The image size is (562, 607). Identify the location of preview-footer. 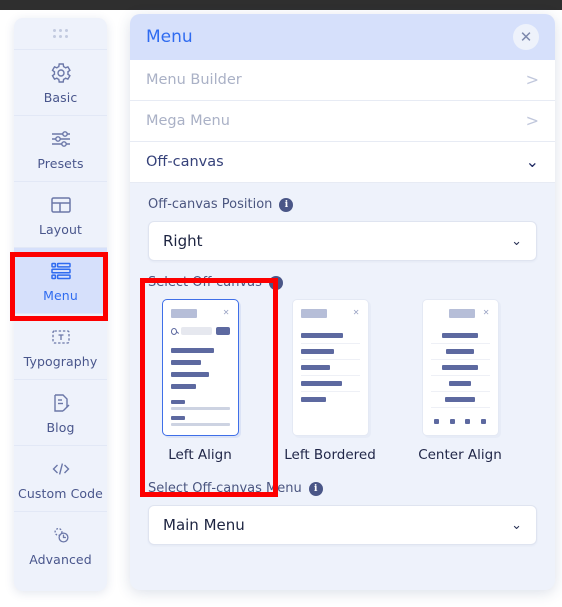
(200, 413).